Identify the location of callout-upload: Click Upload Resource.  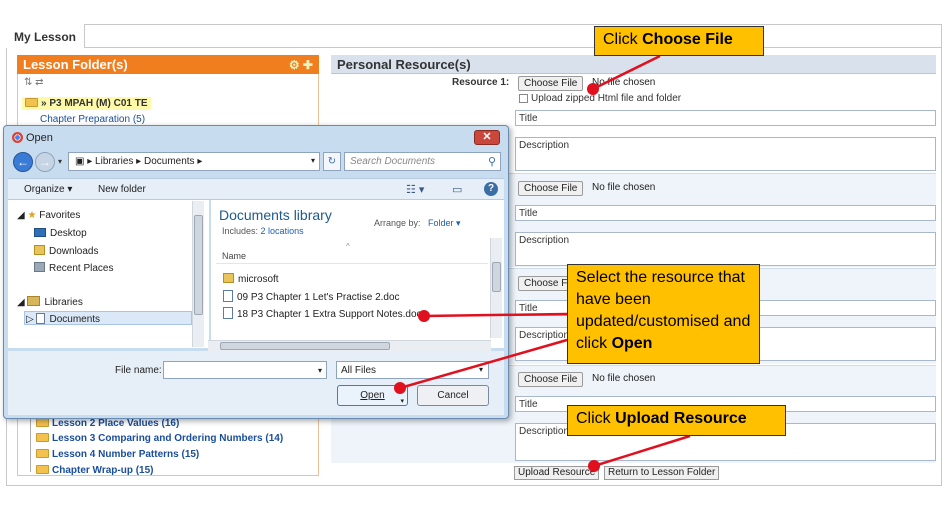
(676, 420).